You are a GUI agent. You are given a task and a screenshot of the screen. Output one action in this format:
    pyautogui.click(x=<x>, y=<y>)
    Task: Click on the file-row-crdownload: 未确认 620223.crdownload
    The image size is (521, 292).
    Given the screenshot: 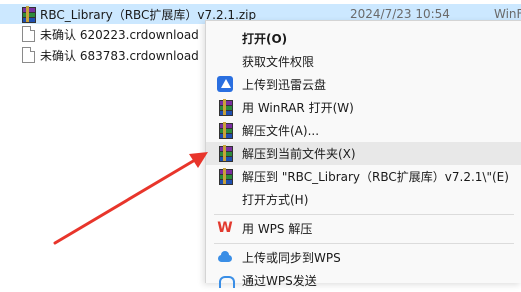 What is the action you would take?
    pyautogui.click(x=102, y=34)
    